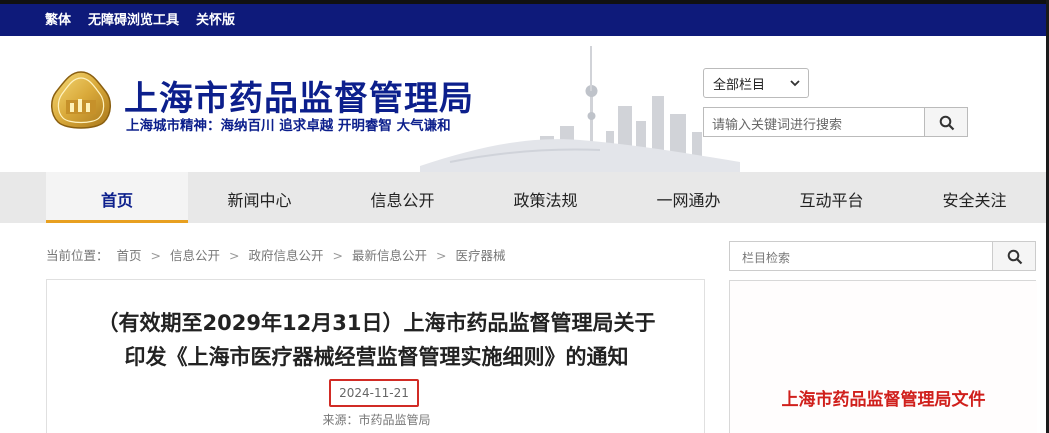  I want to click on scope-select: 全部栏目, so click(756, 83).